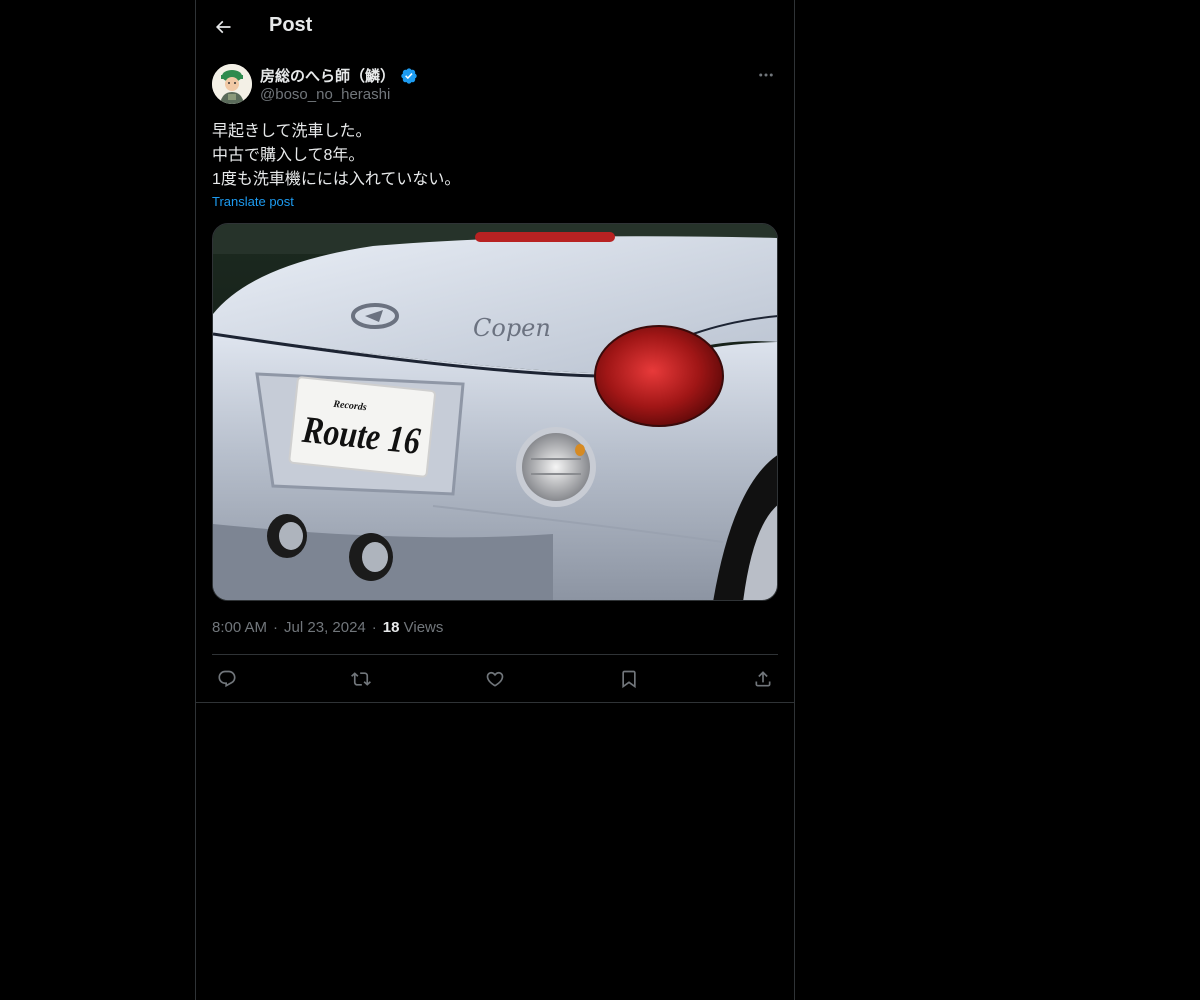 The image size is (1200, 1000). I want to click on more-horizontal-icon, so click(766, 75).